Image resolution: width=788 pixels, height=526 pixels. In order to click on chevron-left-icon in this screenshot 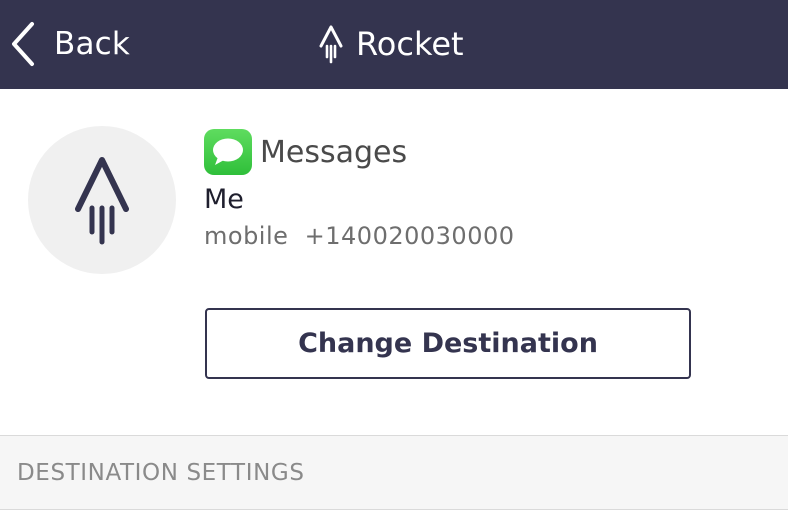, I will do `click(23, 44)`.